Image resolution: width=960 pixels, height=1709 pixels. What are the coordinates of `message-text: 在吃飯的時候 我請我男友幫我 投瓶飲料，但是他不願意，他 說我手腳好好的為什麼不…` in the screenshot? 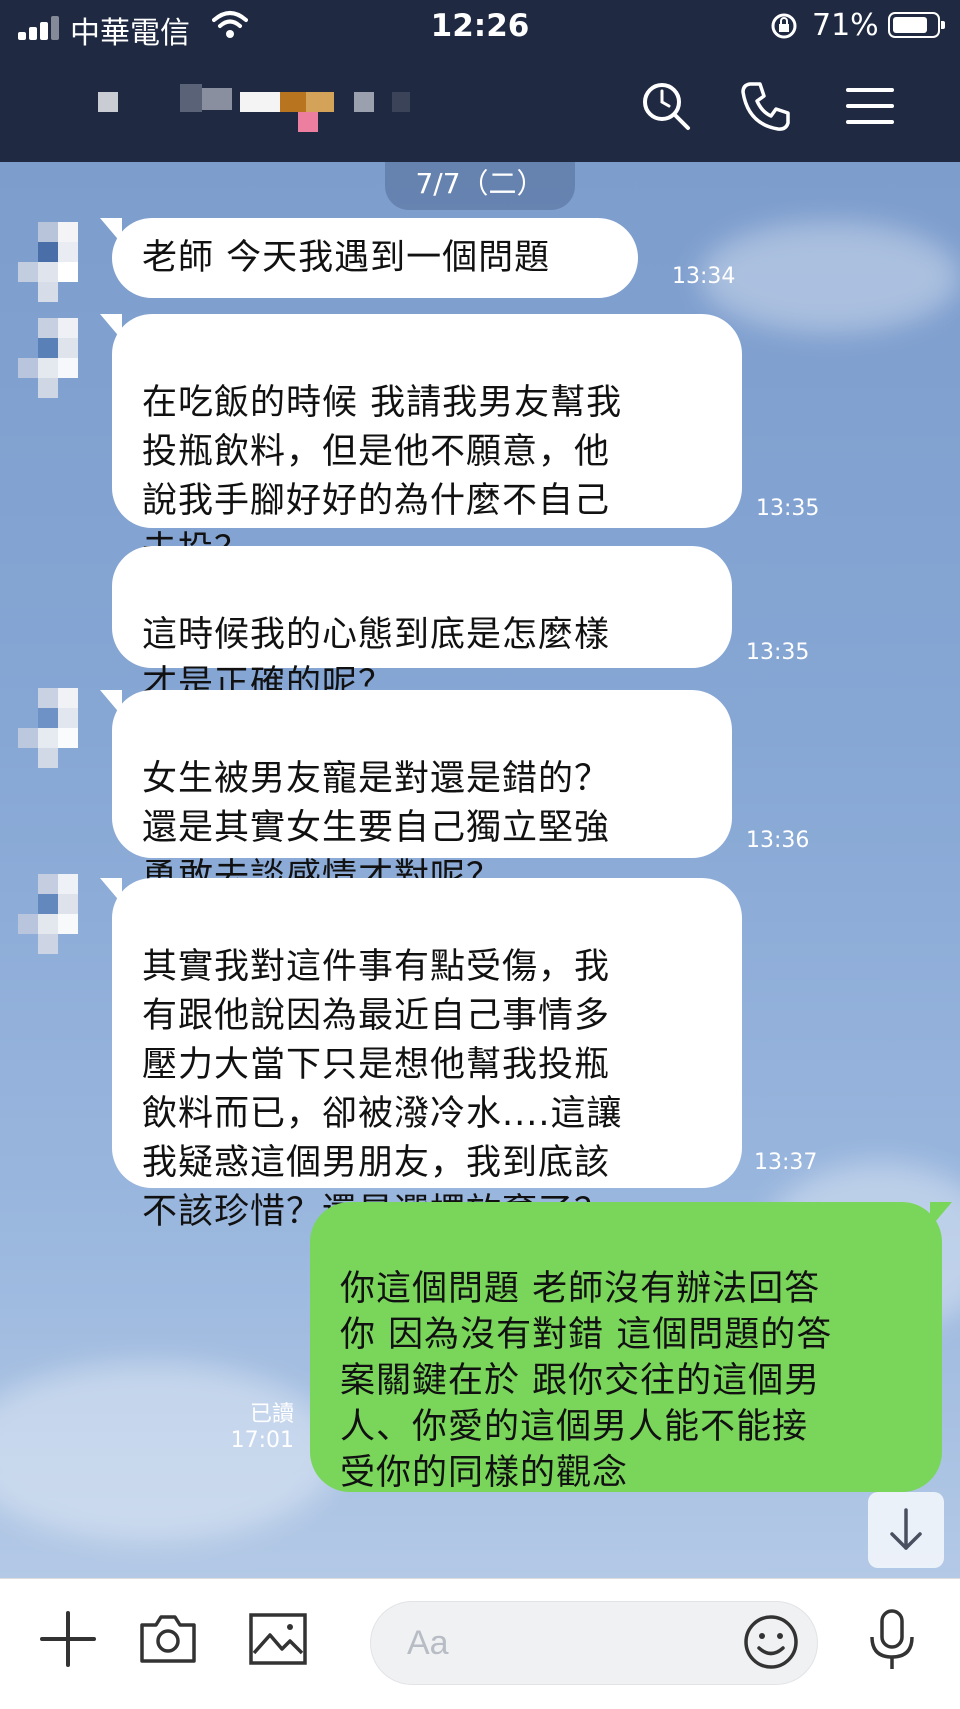 It's located at (382, 476).